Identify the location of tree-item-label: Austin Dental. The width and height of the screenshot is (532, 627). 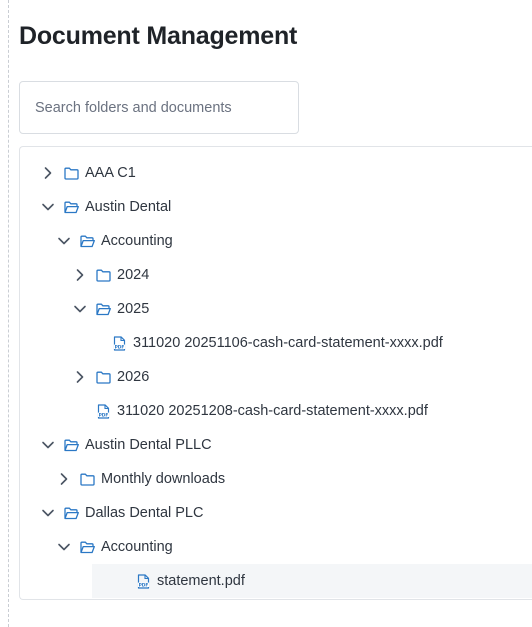
(128, 207).